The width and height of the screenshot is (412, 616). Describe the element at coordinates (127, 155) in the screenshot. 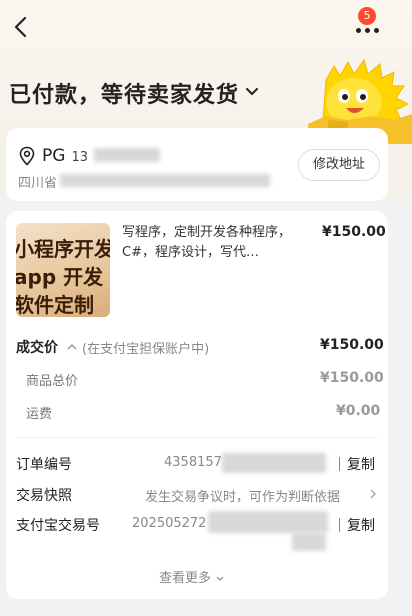

I see `redacted-phone` at that location.